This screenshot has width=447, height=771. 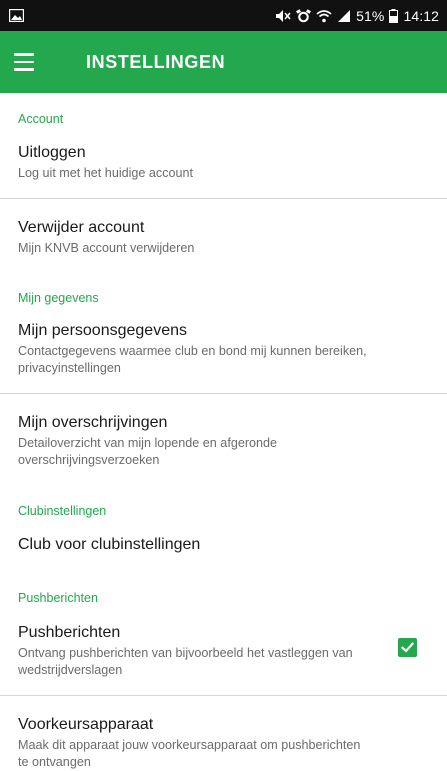 I want to click on setting-title: Pushberichten, so click(x=69, y=632).